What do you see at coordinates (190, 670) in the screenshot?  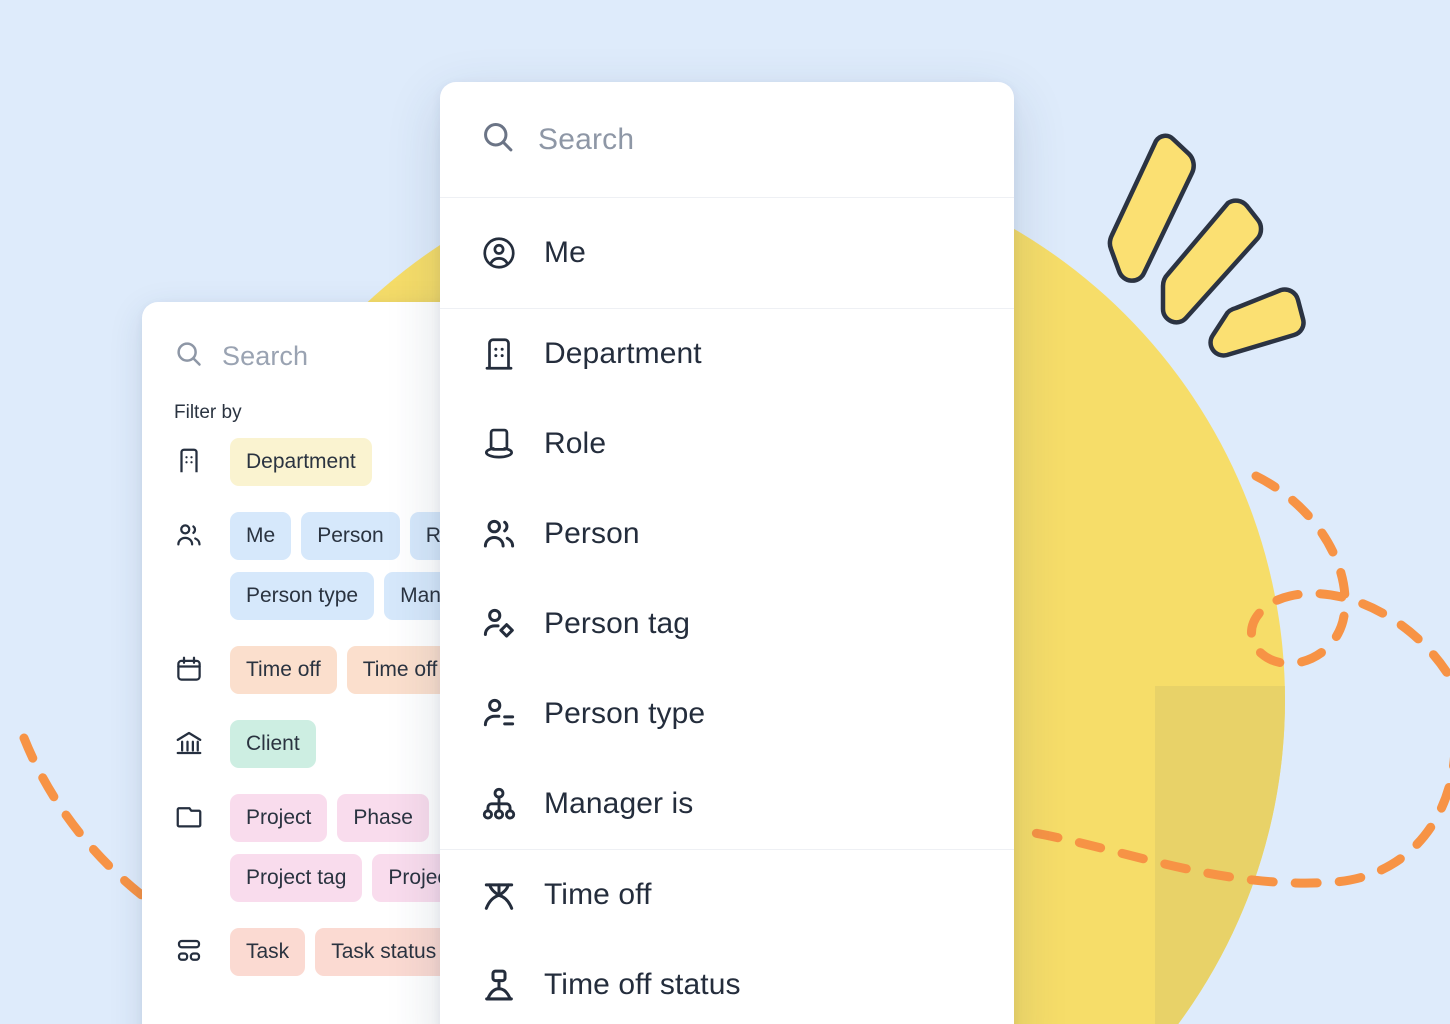 I see `calendar-icon` at bounding box center [190, 670].